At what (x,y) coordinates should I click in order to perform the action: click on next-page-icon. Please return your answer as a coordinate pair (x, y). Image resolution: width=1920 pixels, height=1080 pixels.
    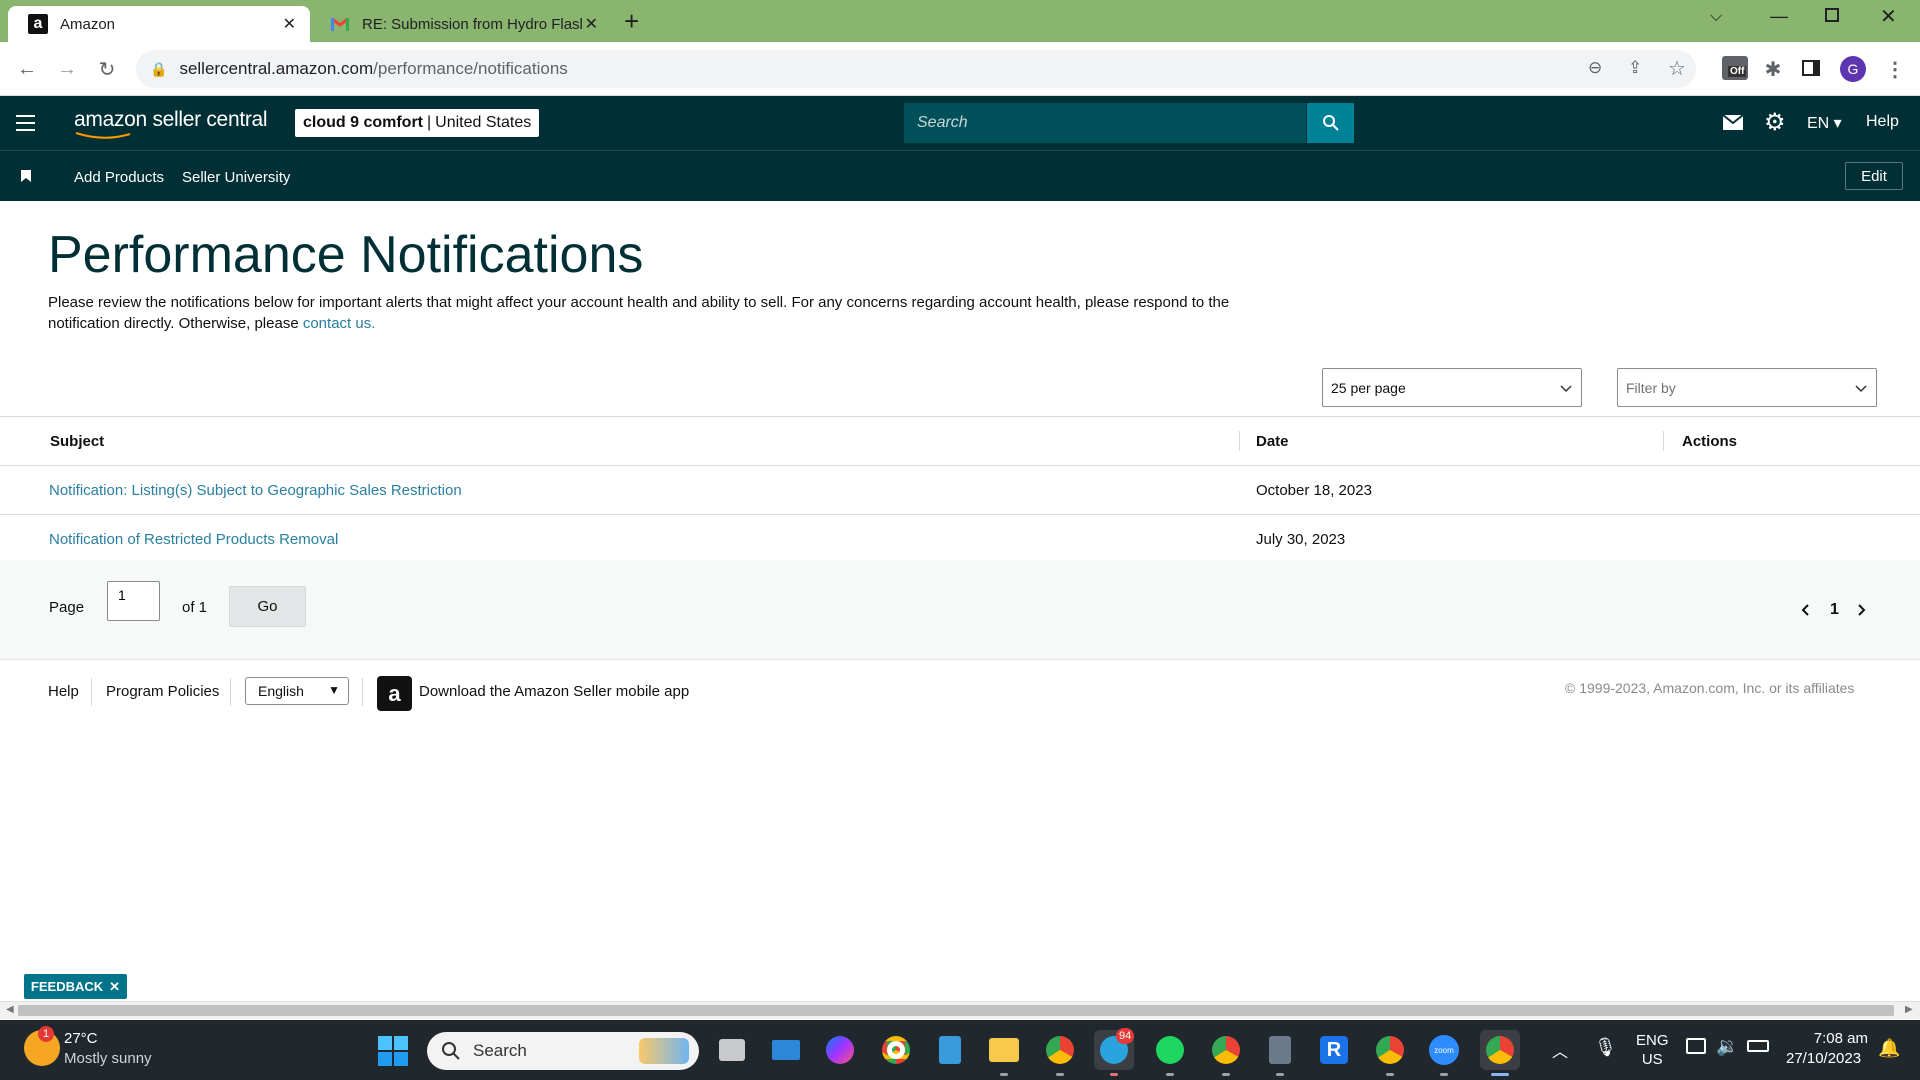
    Looking at the image, I should click on (1861, 610).